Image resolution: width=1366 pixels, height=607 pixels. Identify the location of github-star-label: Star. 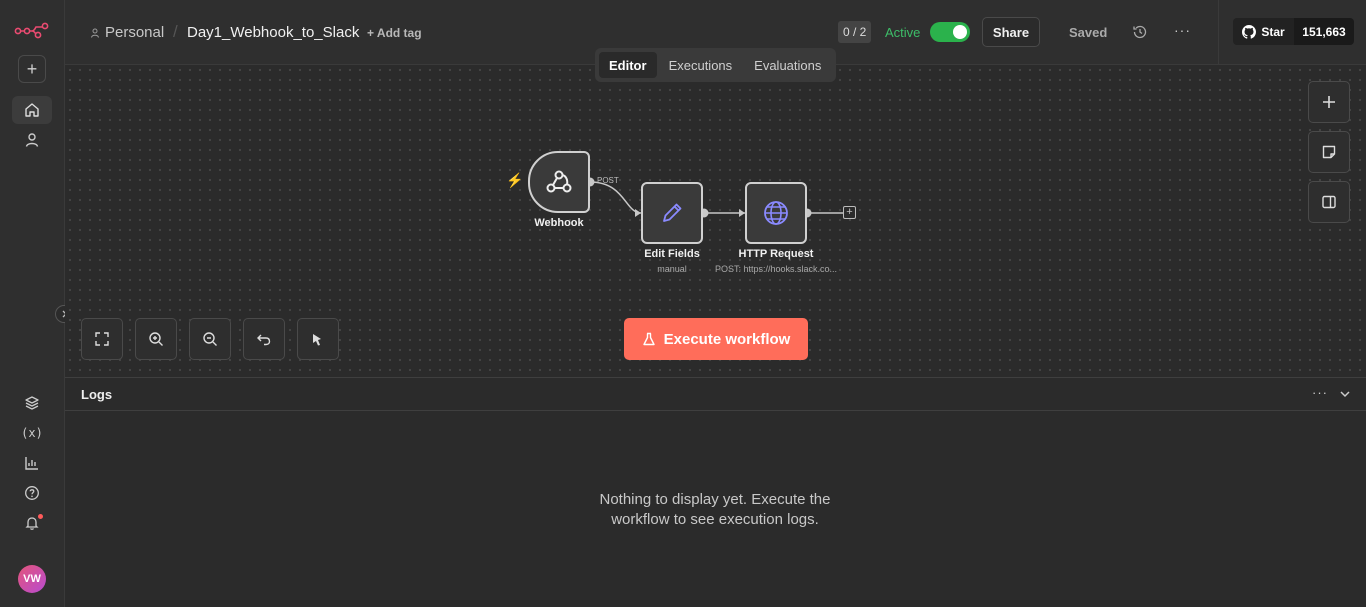
(1273, 31).